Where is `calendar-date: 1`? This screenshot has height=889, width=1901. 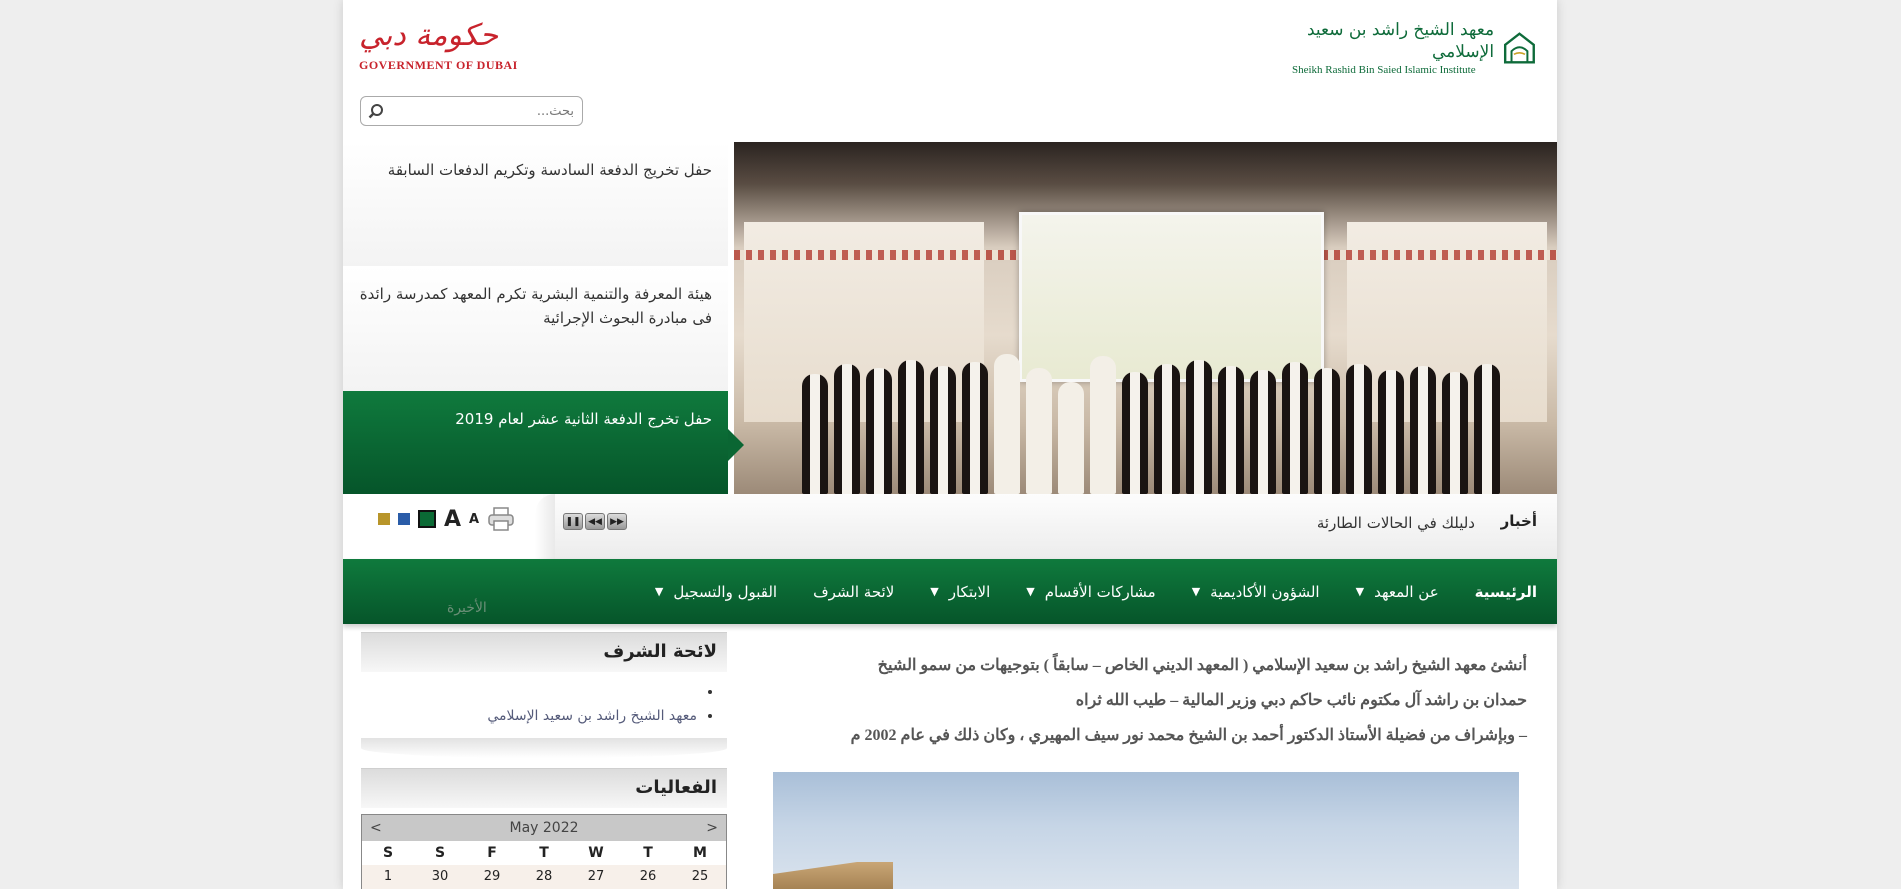 calendar-date: 1 is located at coordinates (388, 877).